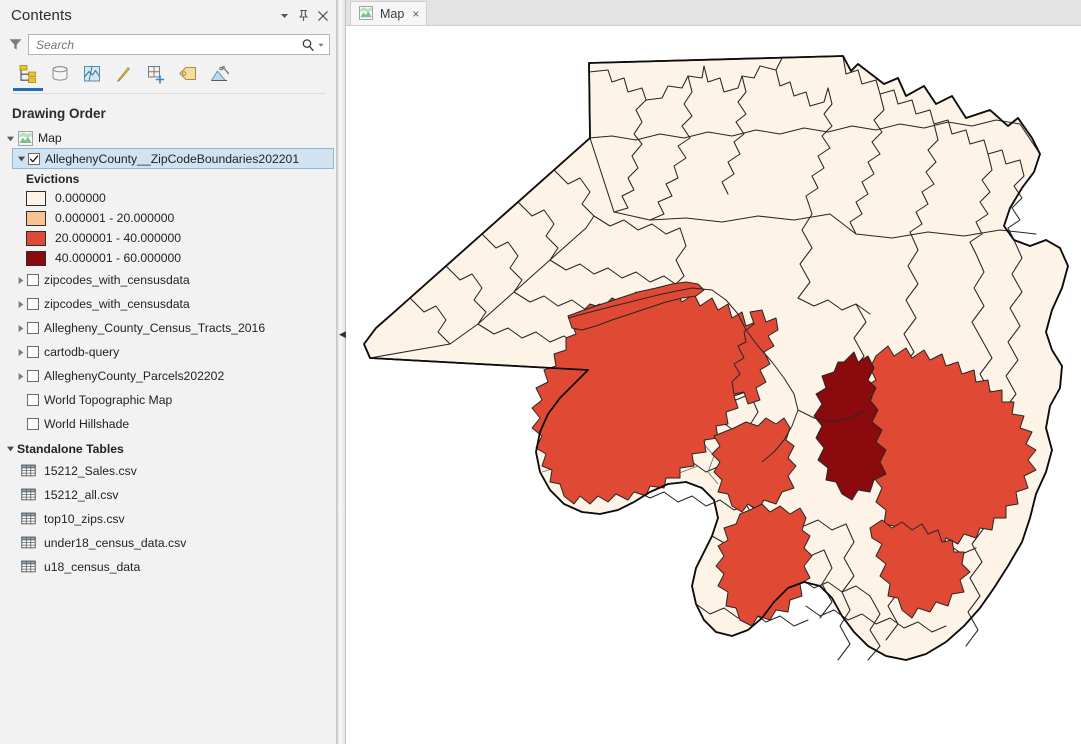  Describe the element at coordinates (60, 74) in the screenshot. I see `list-by-data-source-button` at that location.